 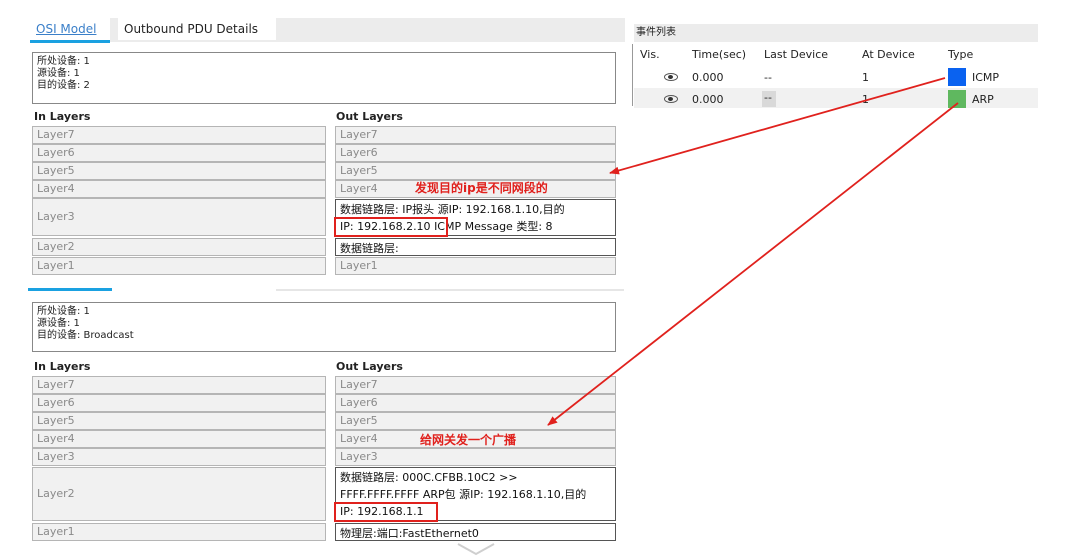 I want to click on arp-color-swatch, so click(x=957, y=99).